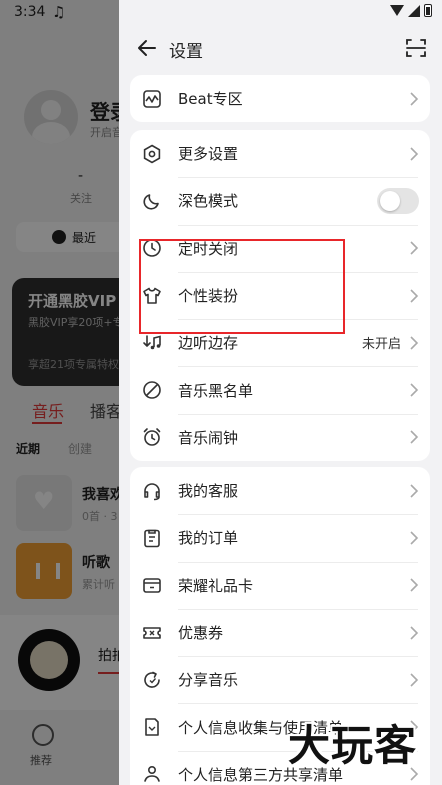 The width and height of the screenshot is (442, 785). What do you see at coordinates (216, 390) in the screenshot?
I see `row-label: 音乐黑名单` at bounding box center [216, 390].